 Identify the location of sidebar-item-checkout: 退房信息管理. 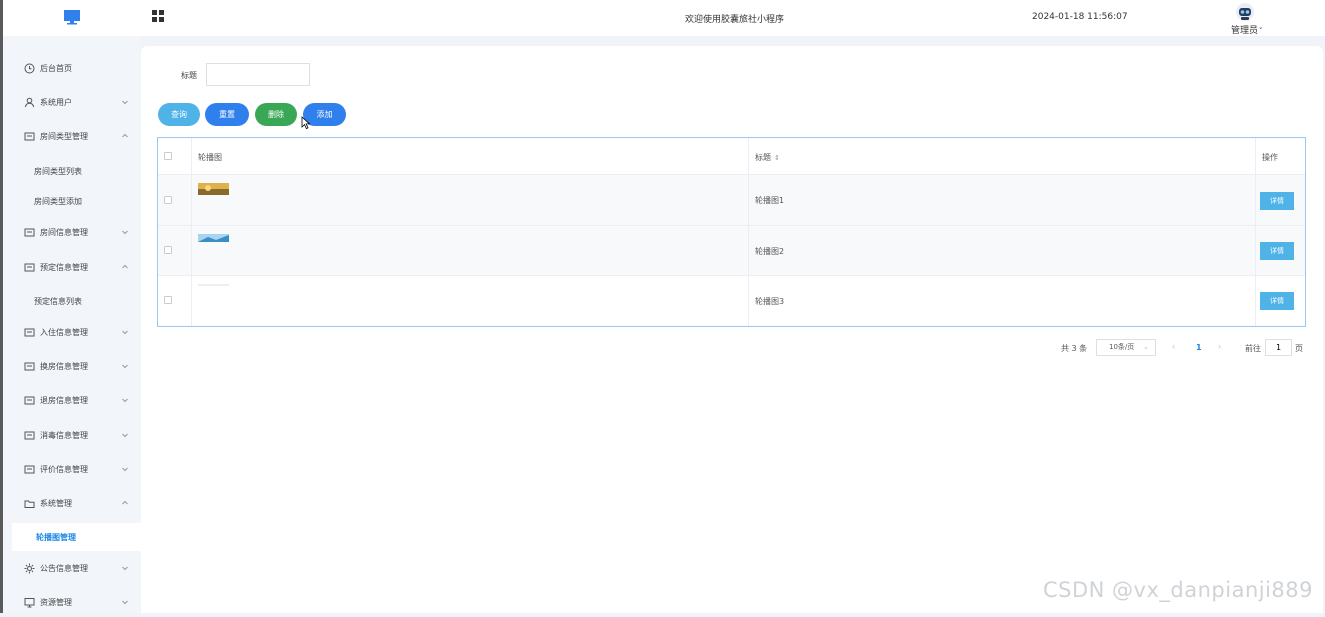
(72, 400).